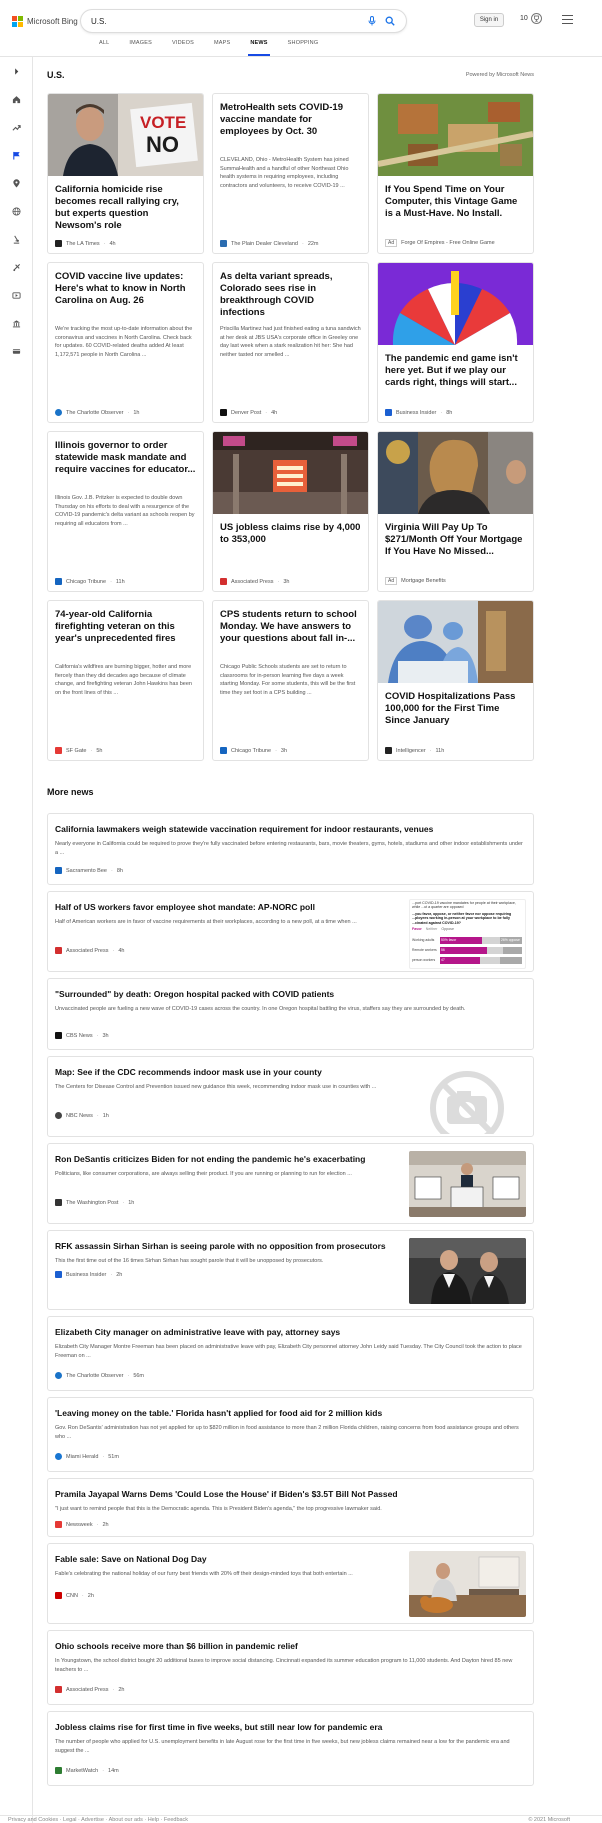 The width and height of the screenshot is (602, 1823). Describe the element at coordinates (269, 243) in the screenshot. I see `card-source: The Plain Dealer Cleveland · 22m` at that location.